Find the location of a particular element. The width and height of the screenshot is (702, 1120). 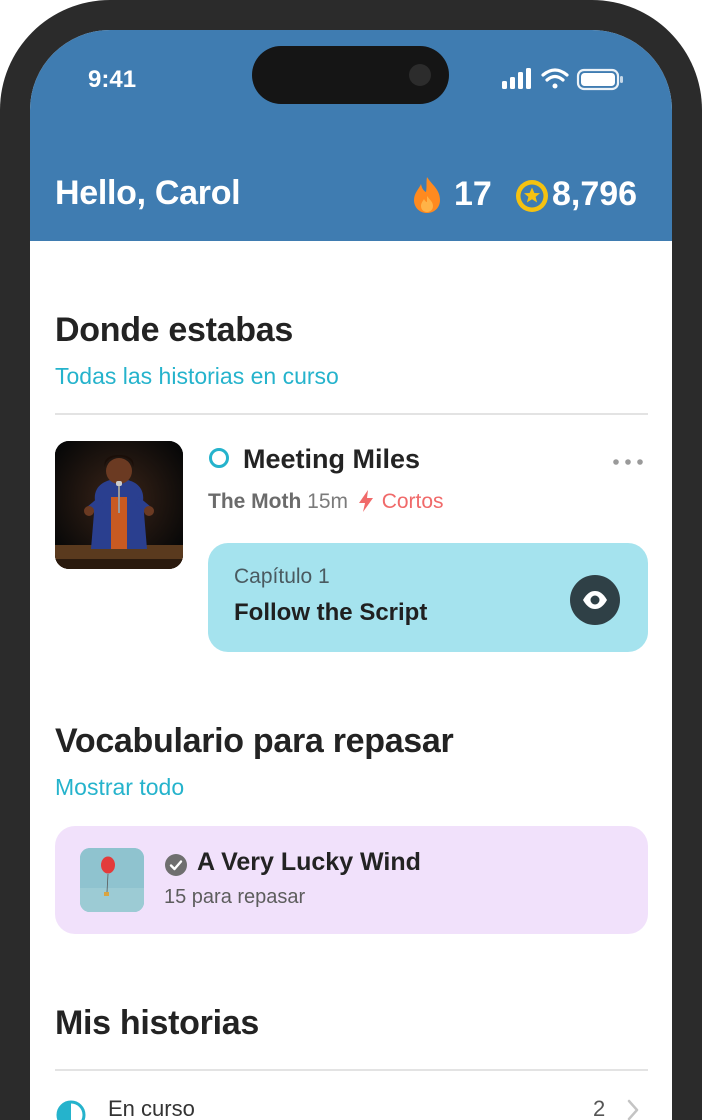

chapter-title: Follow the Script is located at coordinates (331, 612).